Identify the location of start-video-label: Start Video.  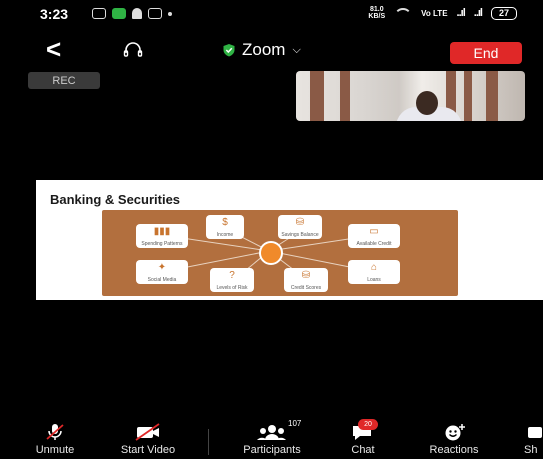
(148, 450).